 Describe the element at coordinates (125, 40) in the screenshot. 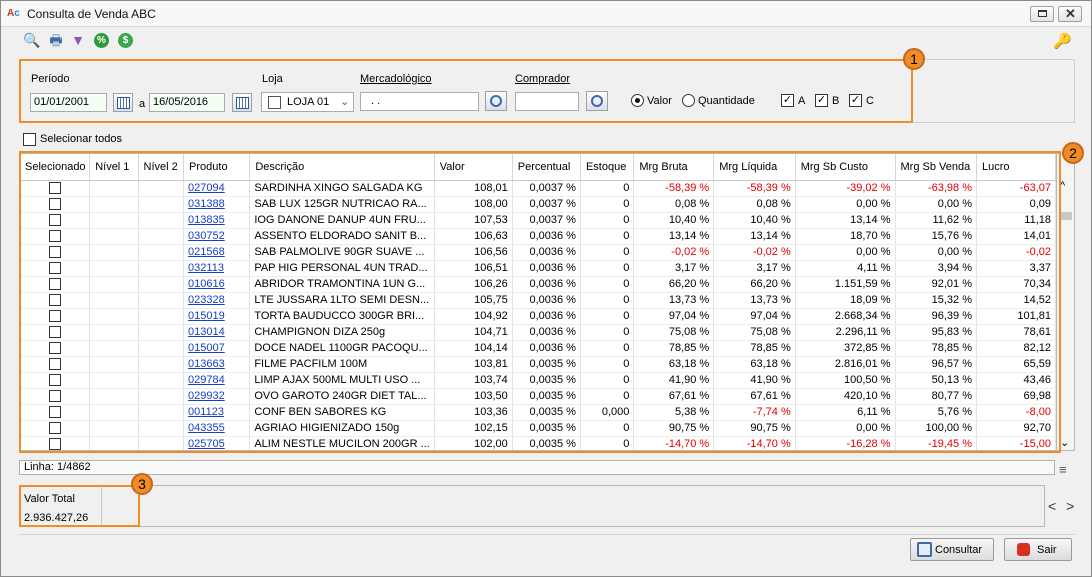

I see `currency-icon: $` at that location.